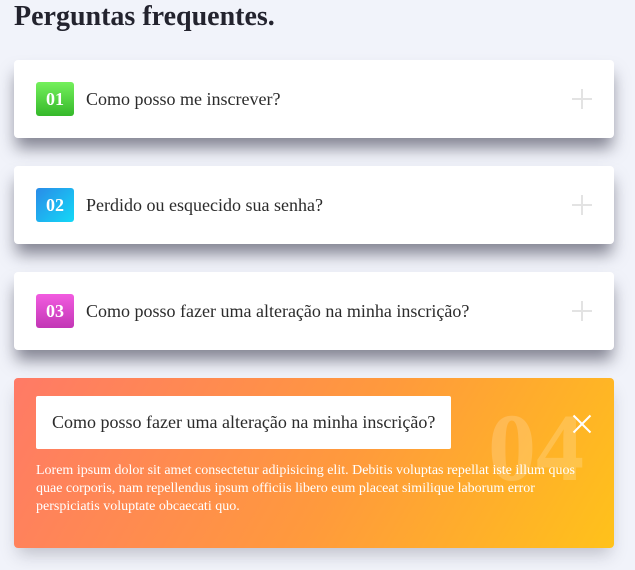 The image size is (635, 570). I want to click on faq-question: Como posso me inscrever?, so click(183, 98).